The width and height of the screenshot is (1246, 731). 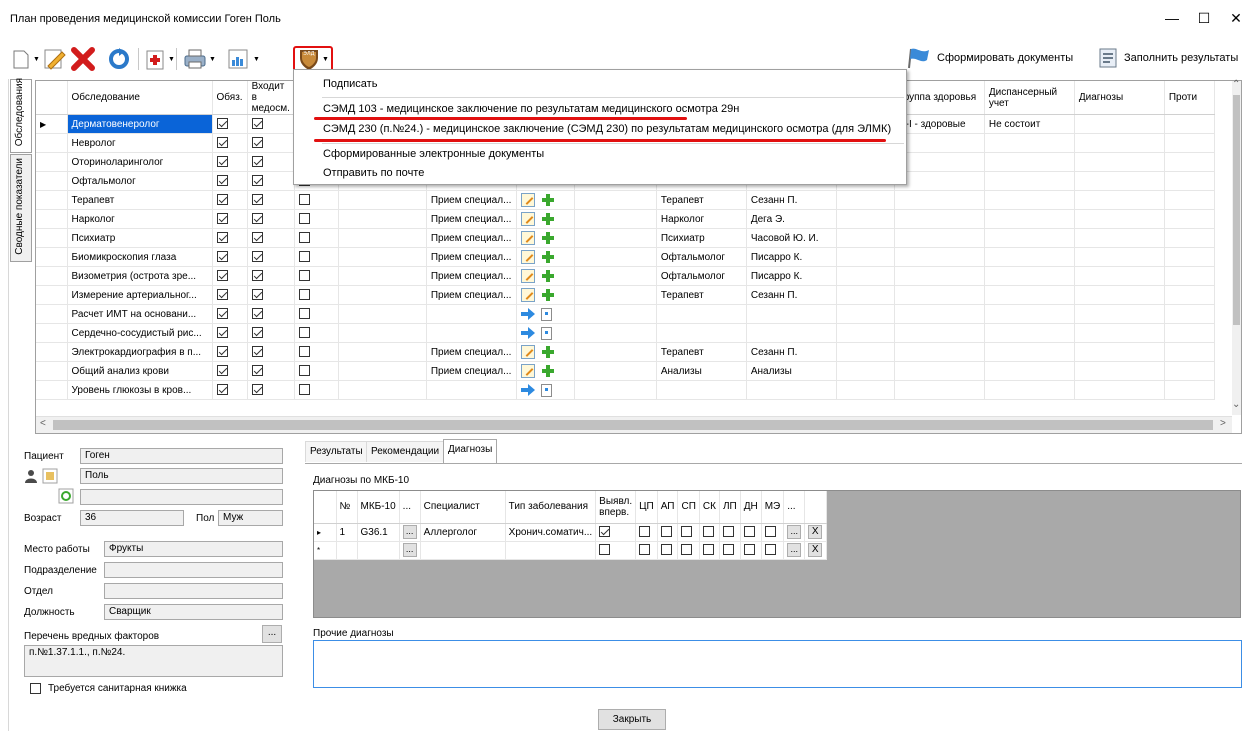 What do you see at coordinates (1172, 18) in the screenshot?
I see `minimize-button: —` at bounding box center [1172, 18].